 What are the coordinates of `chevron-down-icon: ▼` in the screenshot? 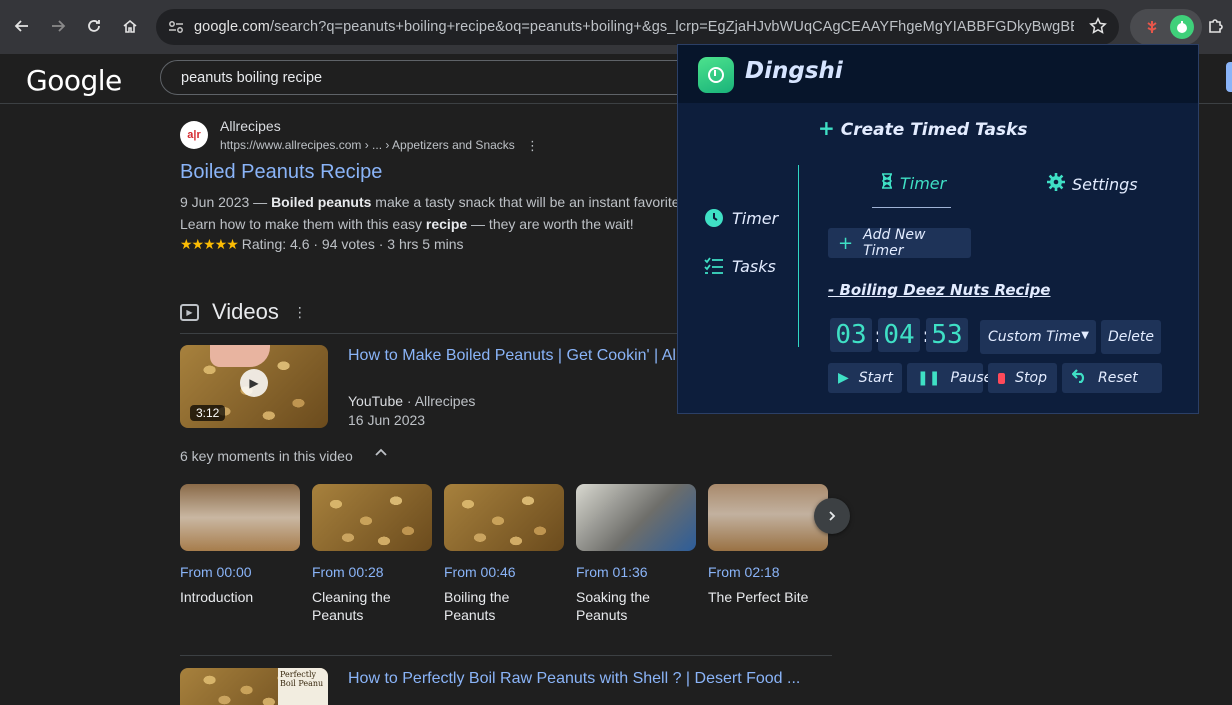 It's located at (1085, 335).